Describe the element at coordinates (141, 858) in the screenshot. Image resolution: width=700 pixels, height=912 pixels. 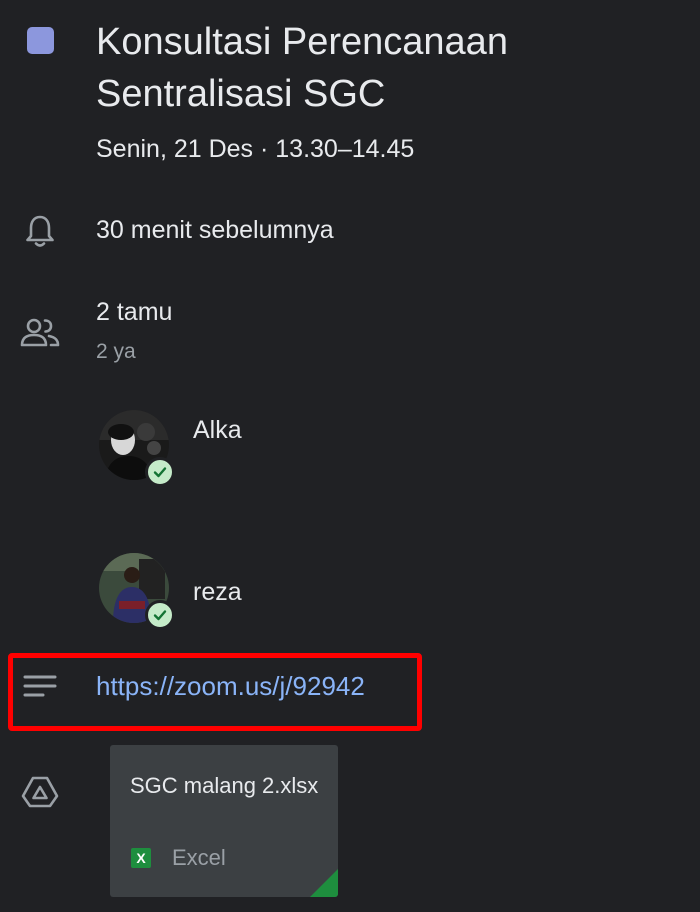
I see `excel-icon: X` at that location.